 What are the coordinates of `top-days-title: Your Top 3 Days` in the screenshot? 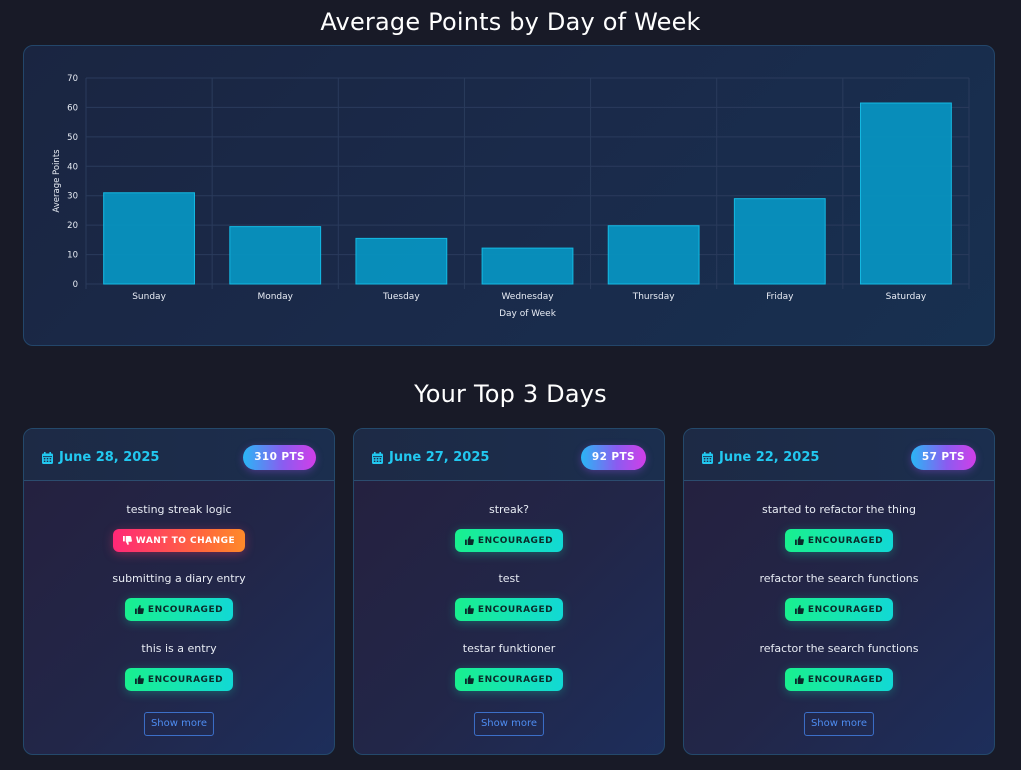 It's located at (510, 394).